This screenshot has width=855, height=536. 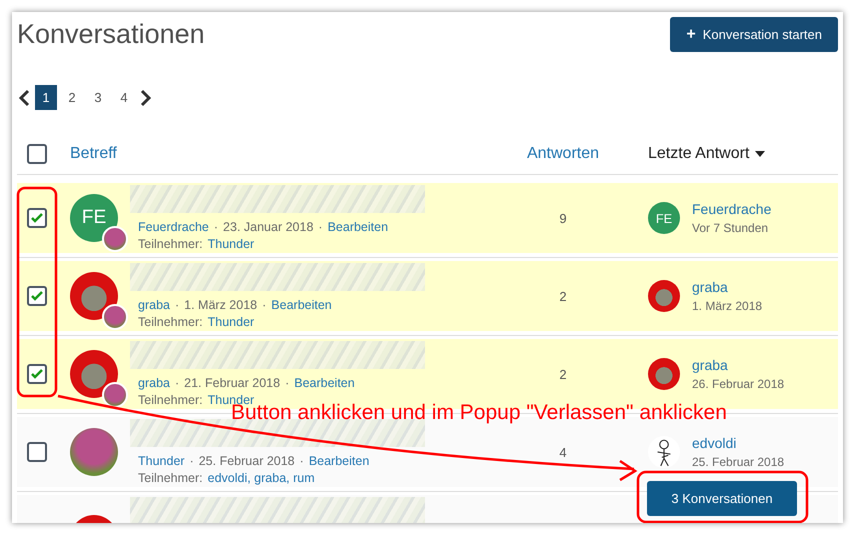 I want to click on author-link: Thunder, so click(x=161, y=461).